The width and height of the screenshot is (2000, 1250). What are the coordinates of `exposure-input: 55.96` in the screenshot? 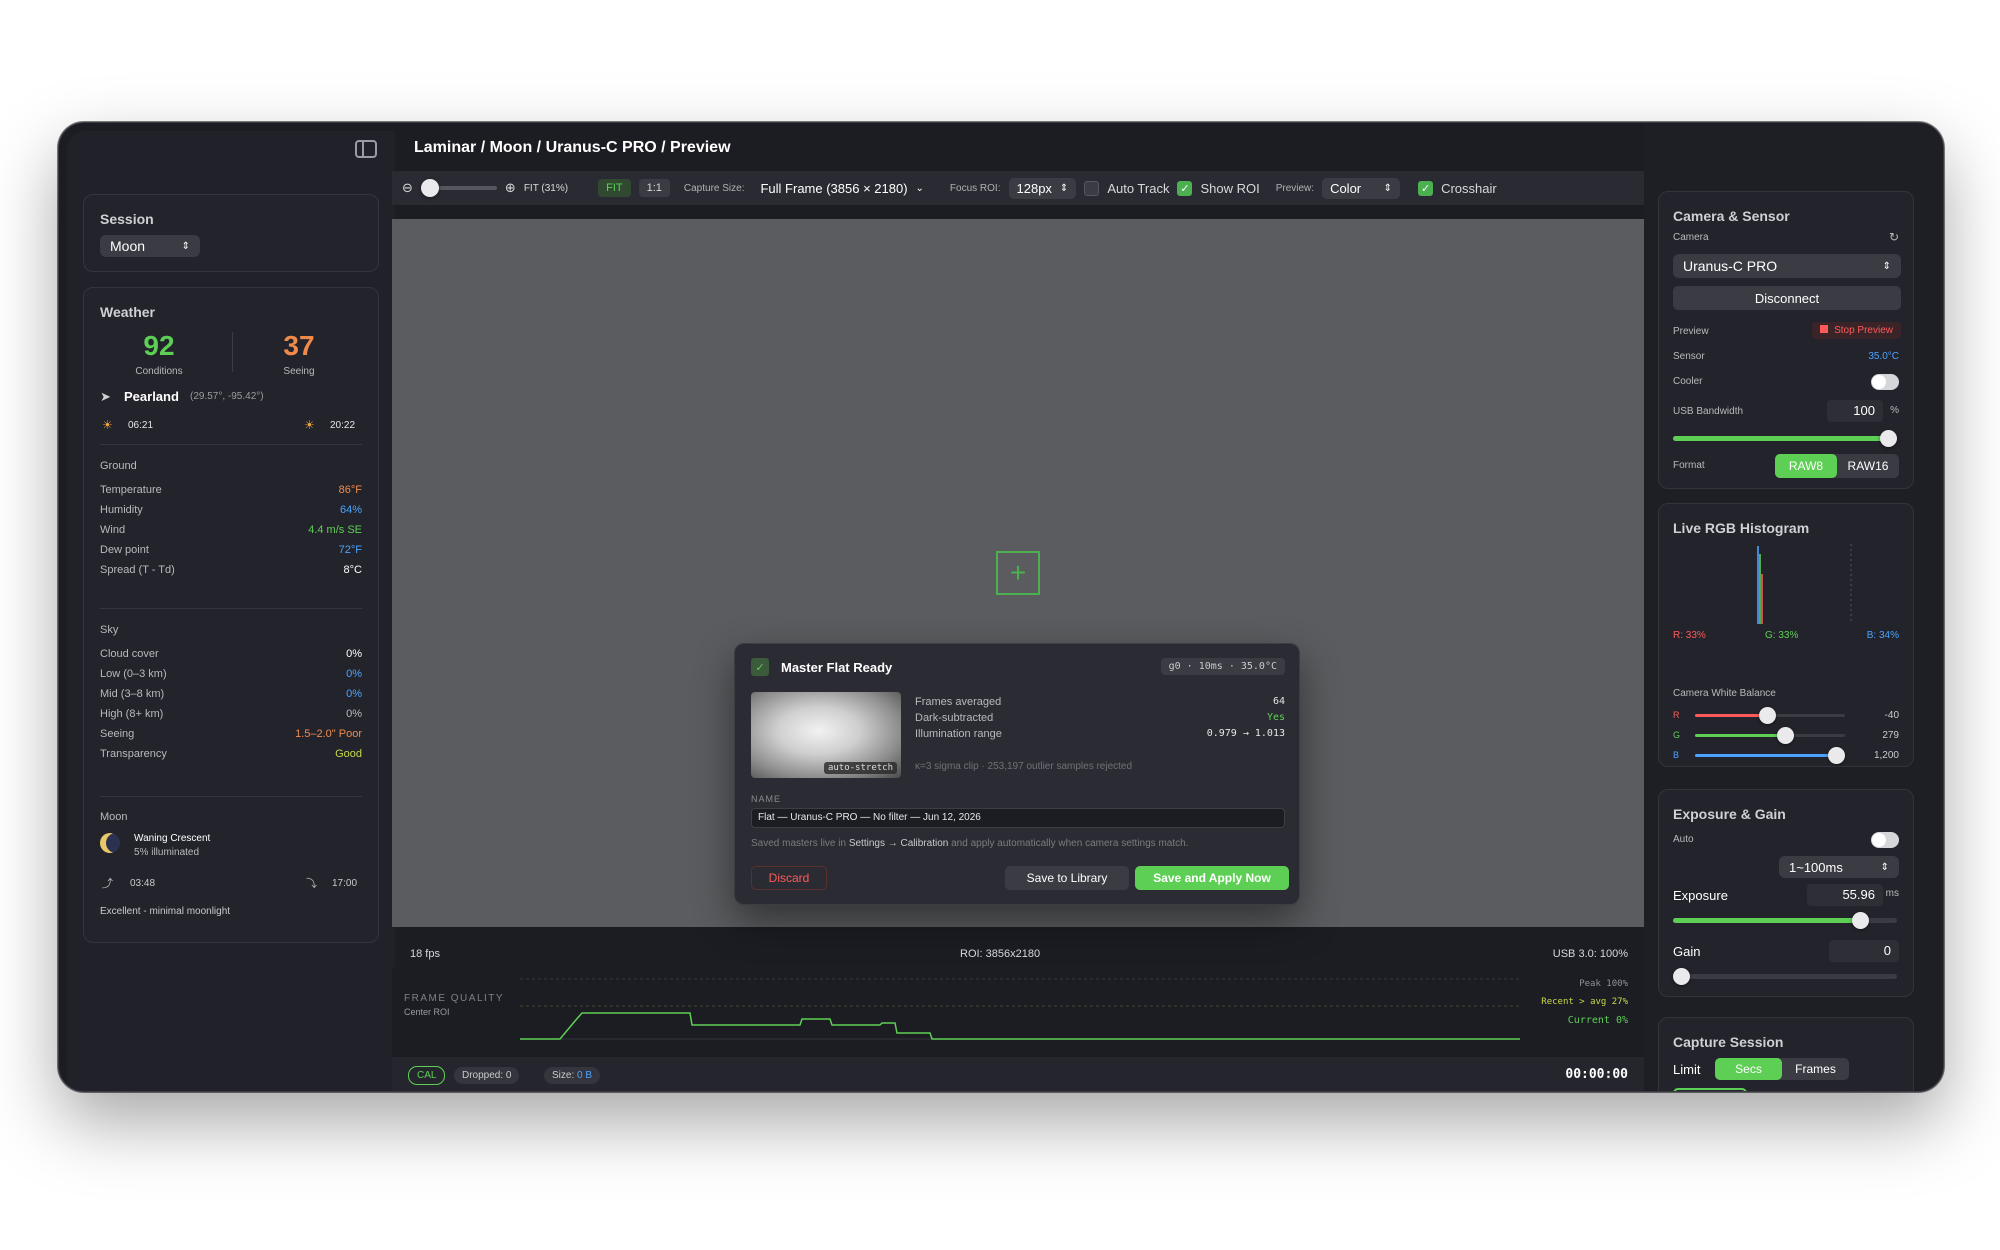 It's located at (1845, 895).